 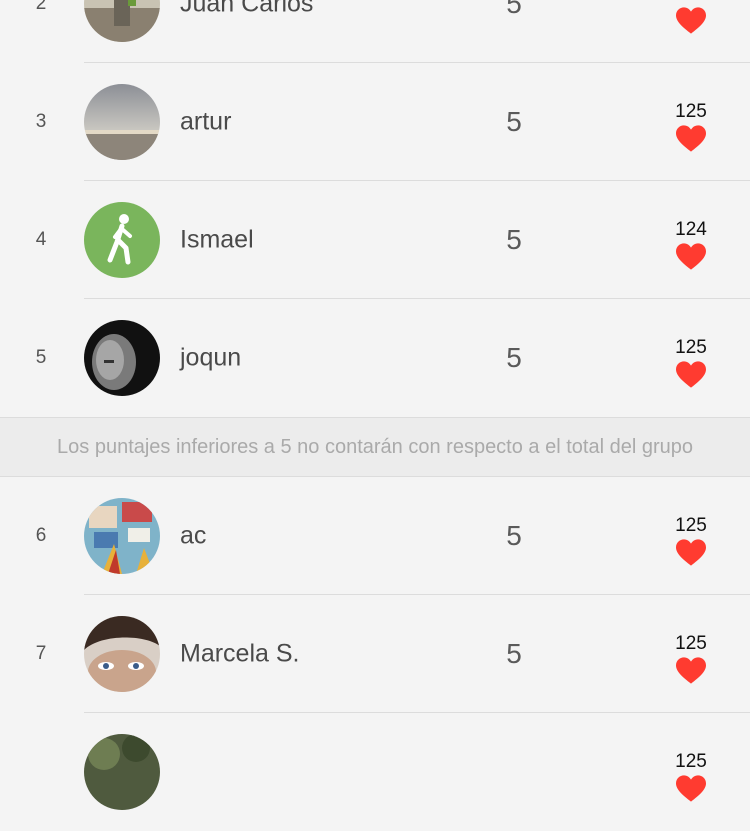 I want to click on leaderboard-row: 125, so click(x=375, y=772).